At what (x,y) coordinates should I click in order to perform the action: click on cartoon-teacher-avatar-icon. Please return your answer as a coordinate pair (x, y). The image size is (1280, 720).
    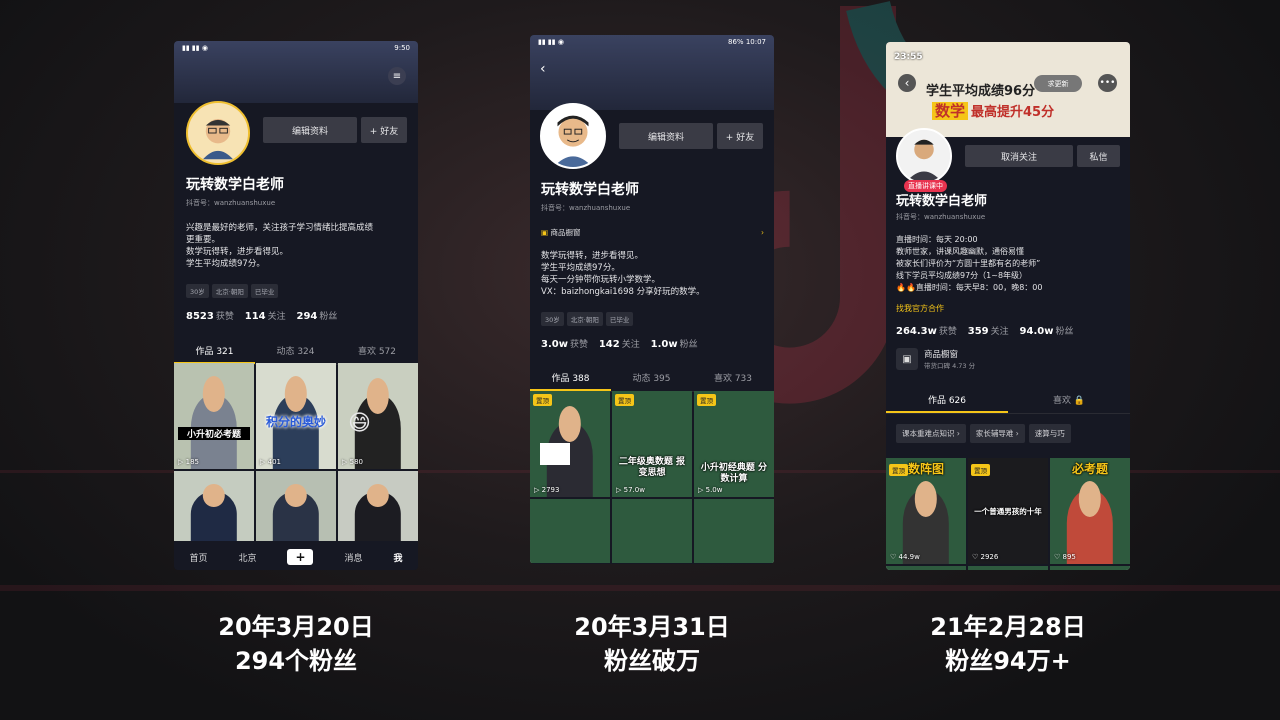
    Looking at the image, I should click on (573, 136).